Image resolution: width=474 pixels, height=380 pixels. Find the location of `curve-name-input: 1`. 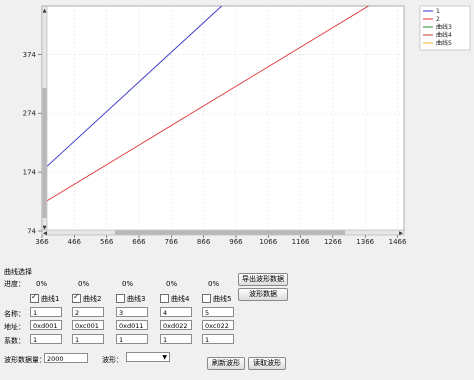

curve-name-input: 1 is located at coordinates (46, 312).